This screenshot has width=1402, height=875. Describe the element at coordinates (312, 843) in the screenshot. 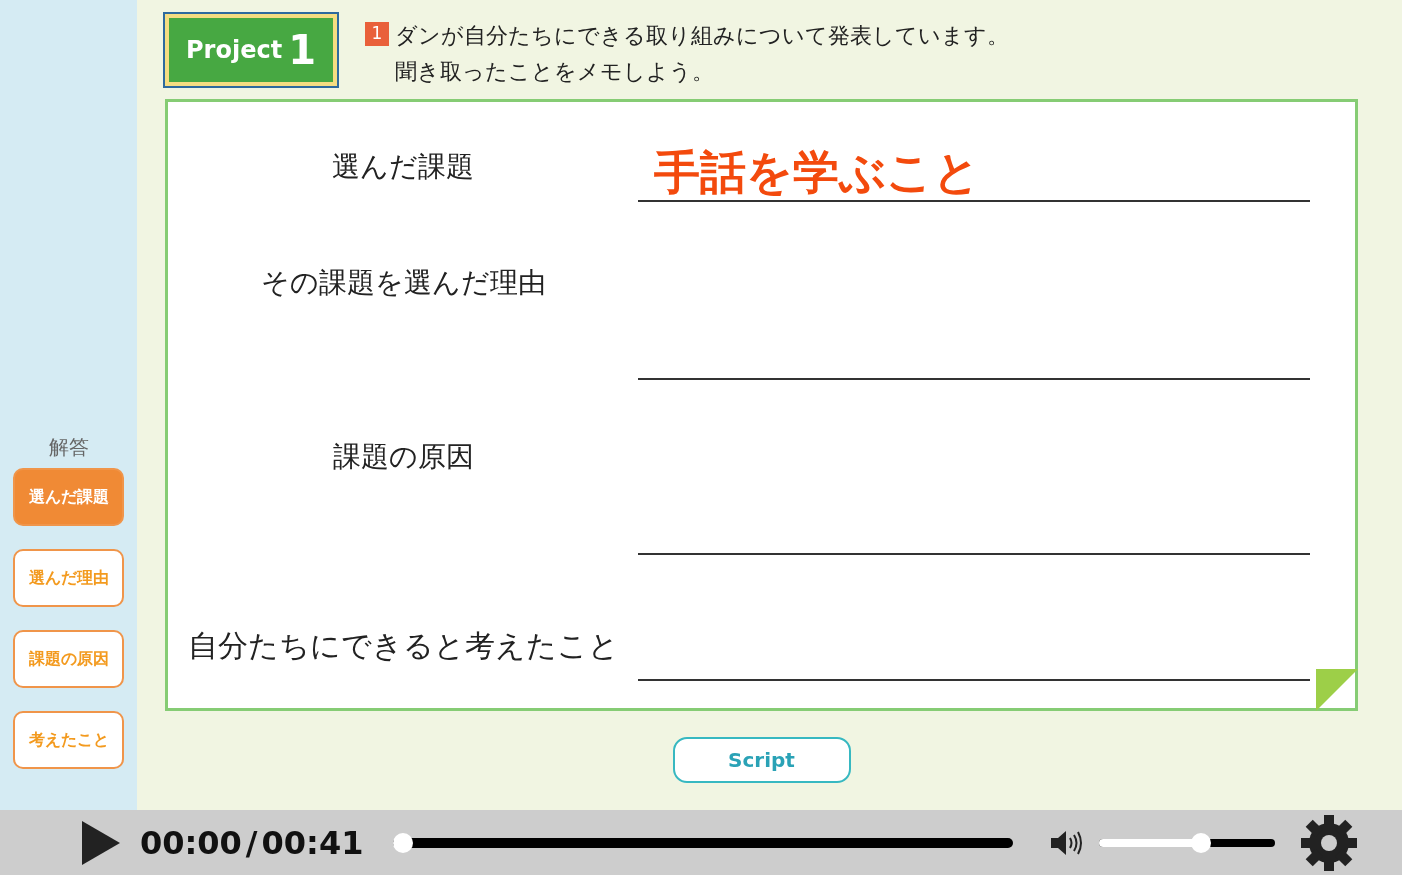

I see `duration: 00:41` at that location.